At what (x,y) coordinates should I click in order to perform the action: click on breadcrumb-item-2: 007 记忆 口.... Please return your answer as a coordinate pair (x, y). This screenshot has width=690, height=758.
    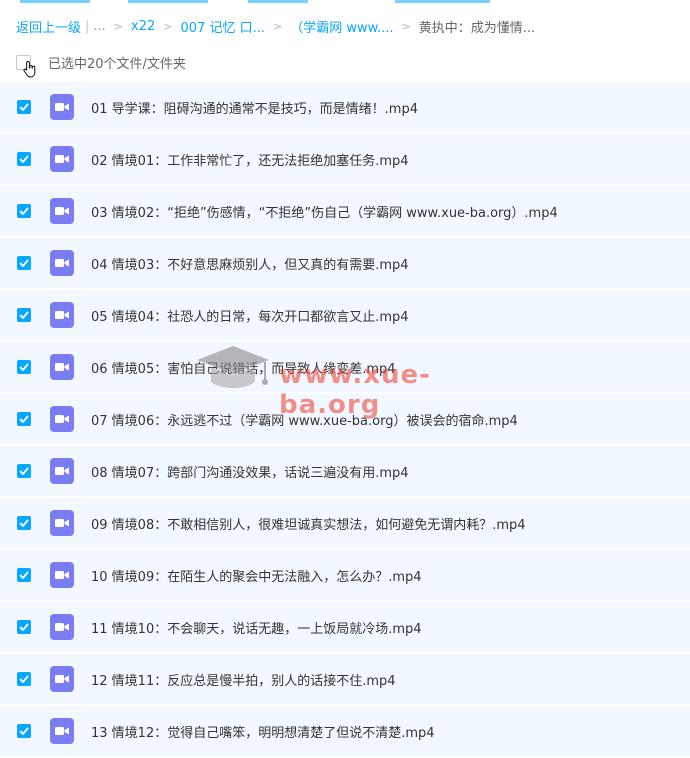
    Looking at the image, I should click on (223, 26).